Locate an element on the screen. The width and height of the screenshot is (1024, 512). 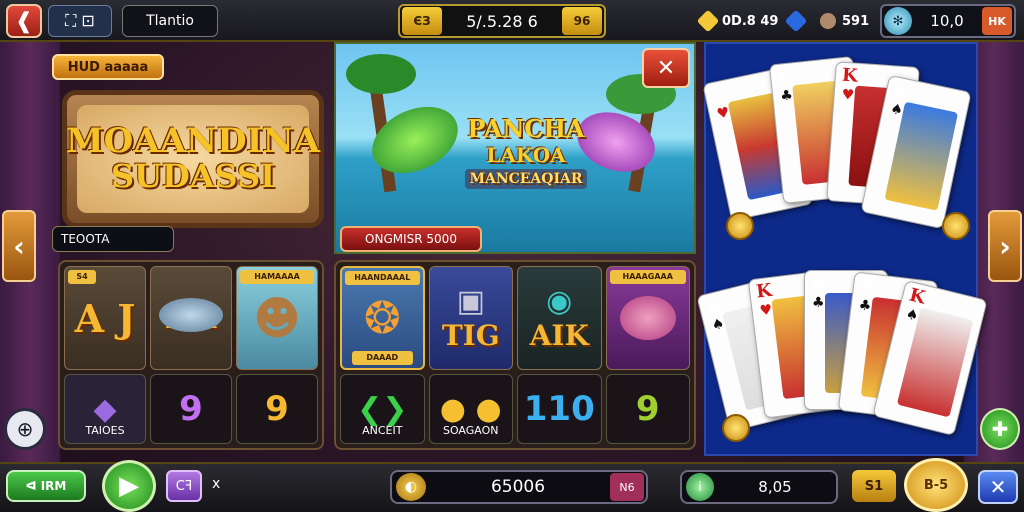
slot-cell: 110 is located at coordinates (559, 409).